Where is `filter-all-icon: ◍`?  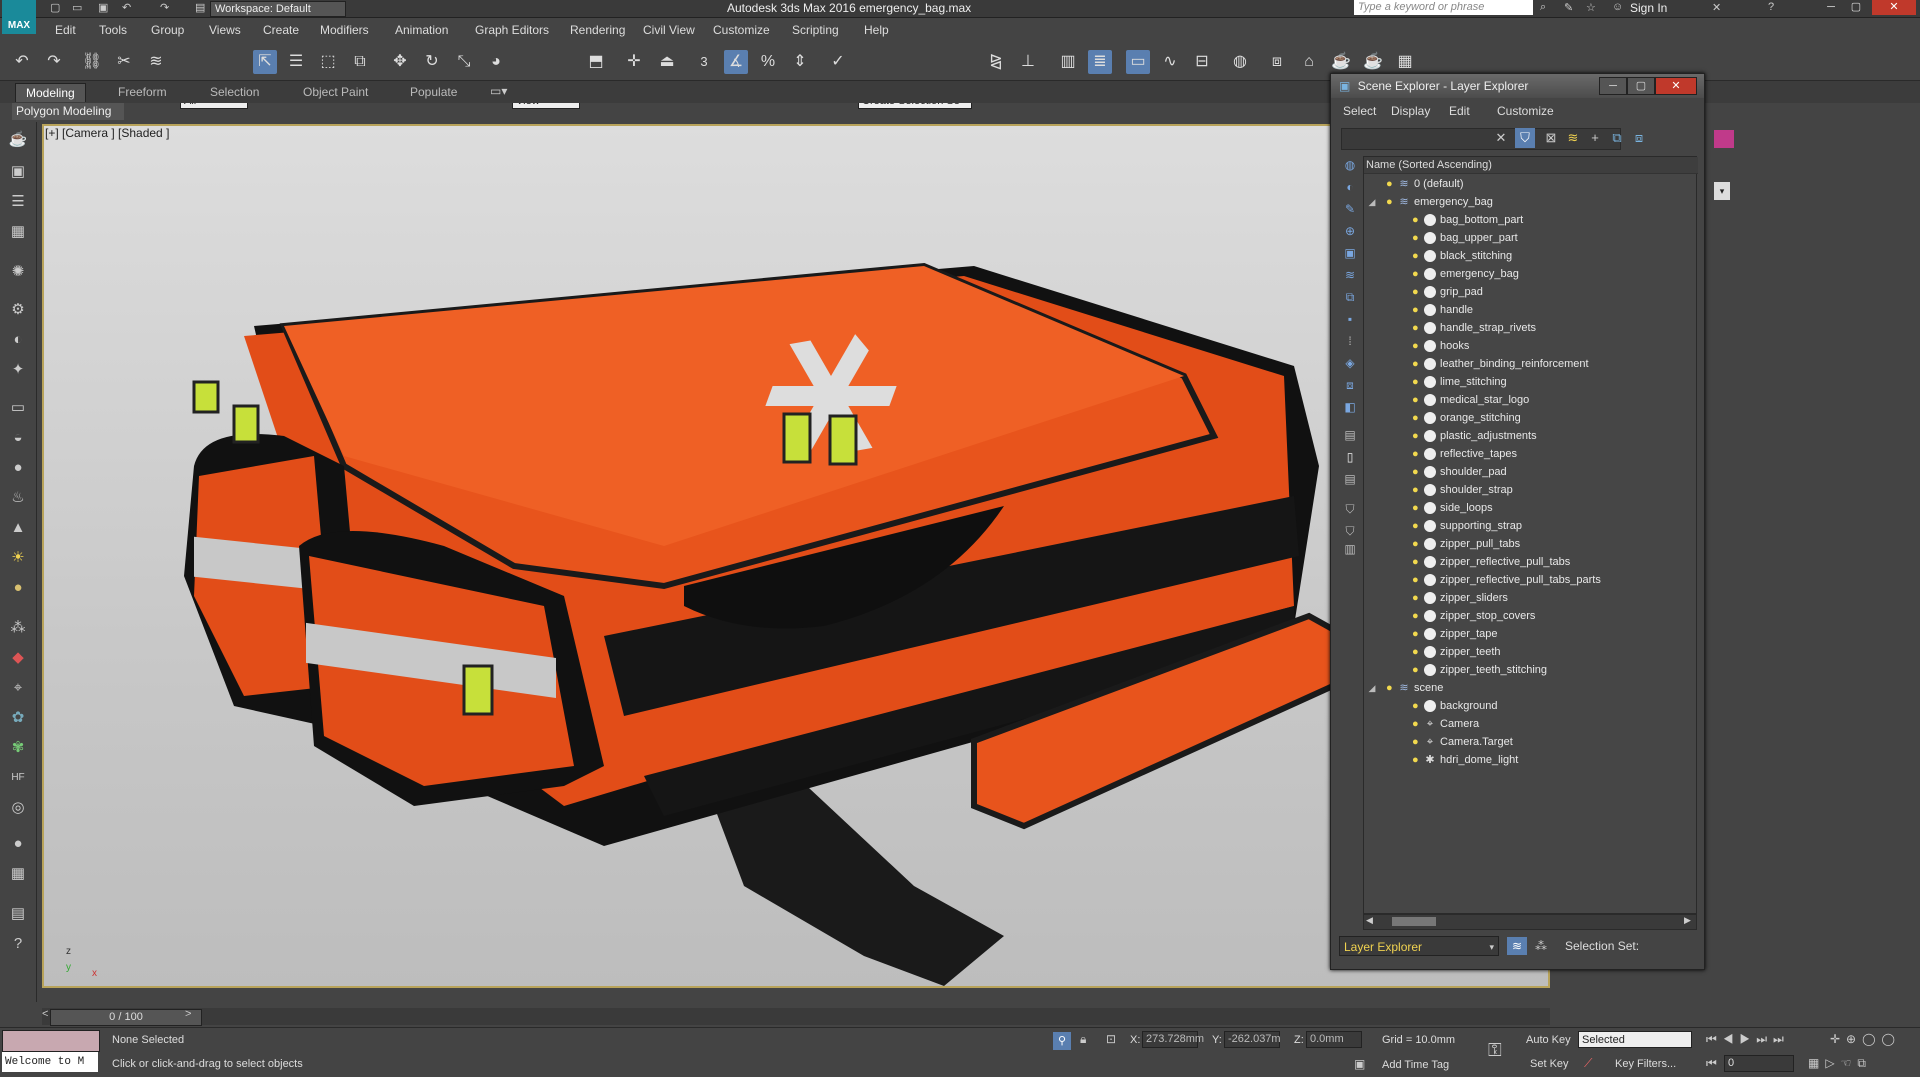 filter-all-icon: ◍ is located at coordinates (1350, 165).